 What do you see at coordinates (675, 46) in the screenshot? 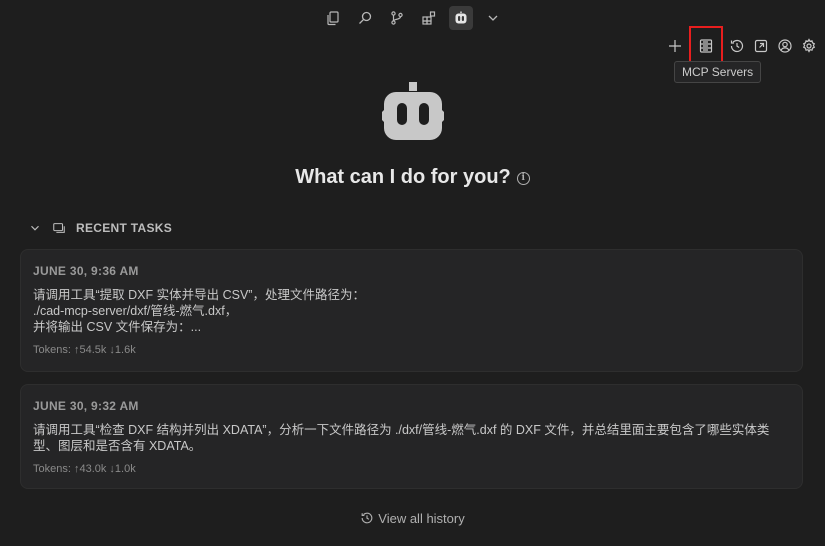
I see `plus-icon` at bounding box center [675, 46].